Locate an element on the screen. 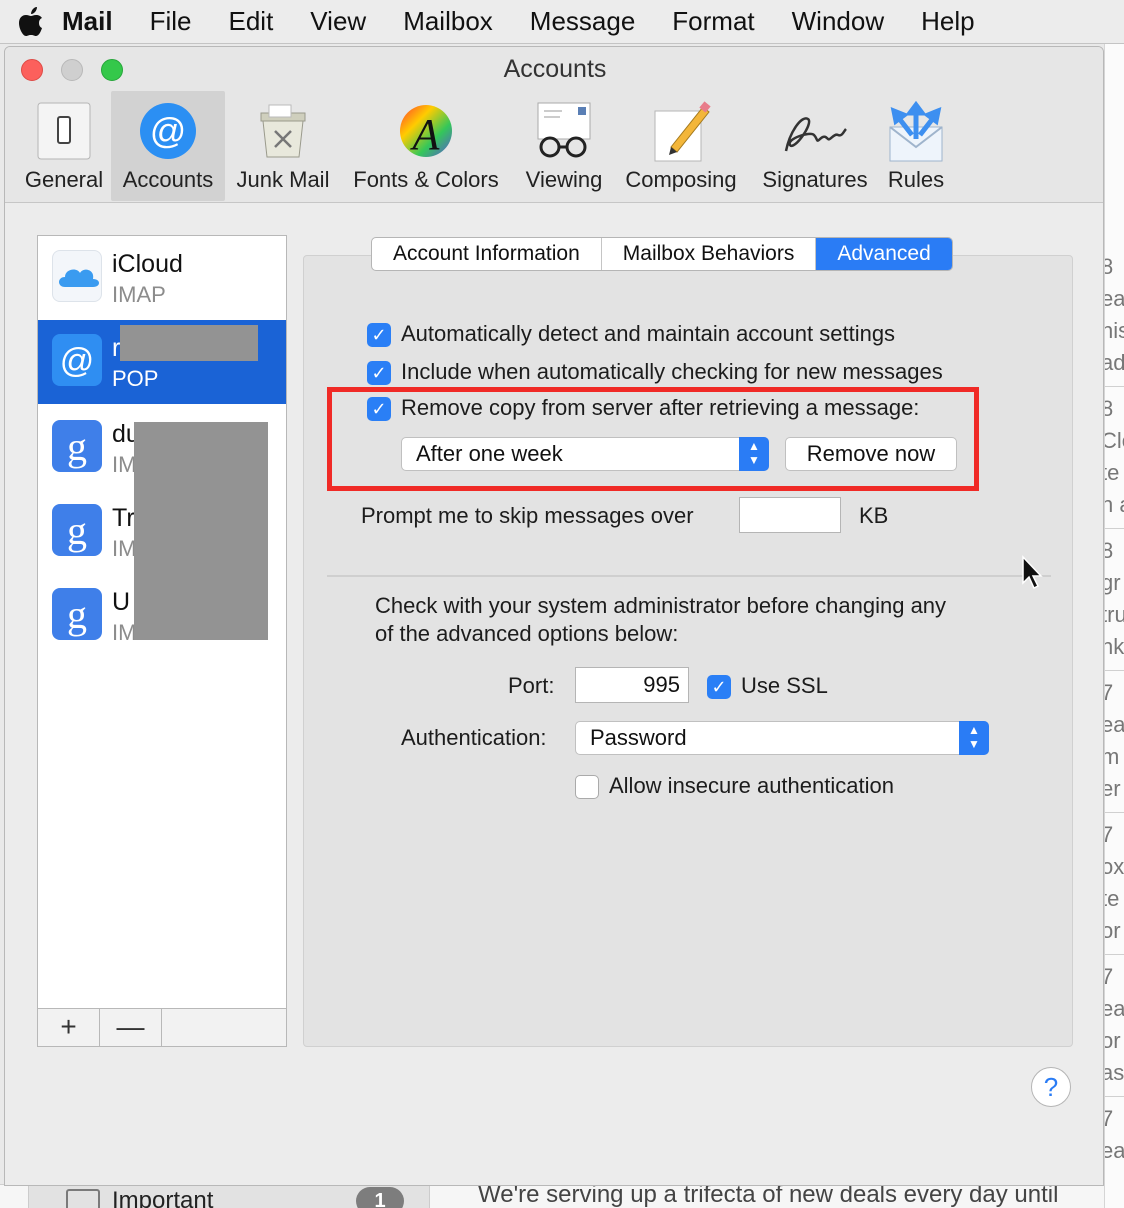 The image size is (1124, 1208). menu-mailbox: Mailbox is located at coordinates (448, 21).